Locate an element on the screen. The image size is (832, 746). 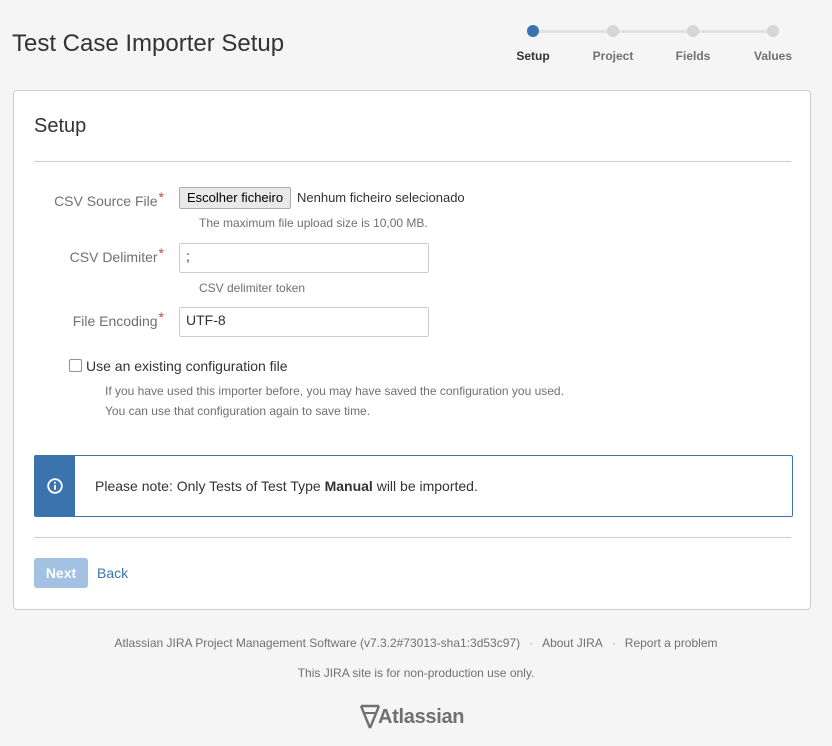
csv-delimiter-input: ; is located at coordinates (304, 258).